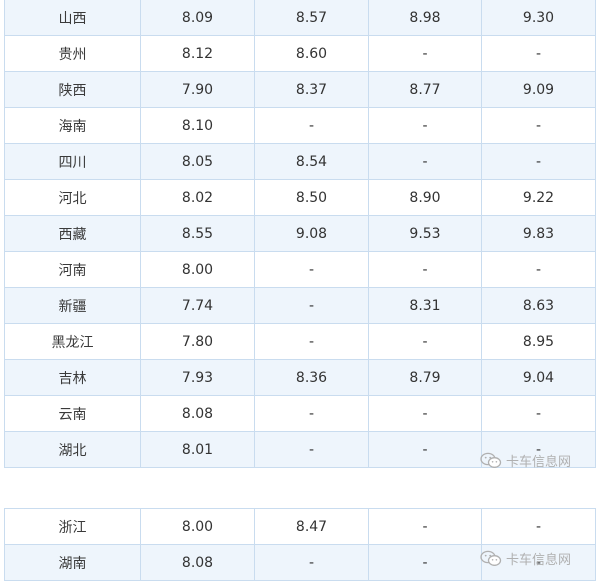 The image size is (600, 586). I want to click on table-row: 海南 8.10- - -, so click(300, 125).